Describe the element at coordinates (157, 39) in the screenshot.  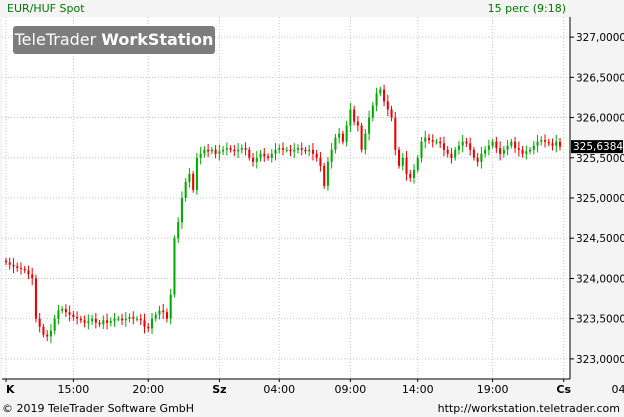
I see `brand-strong: WorkStation` at that location.